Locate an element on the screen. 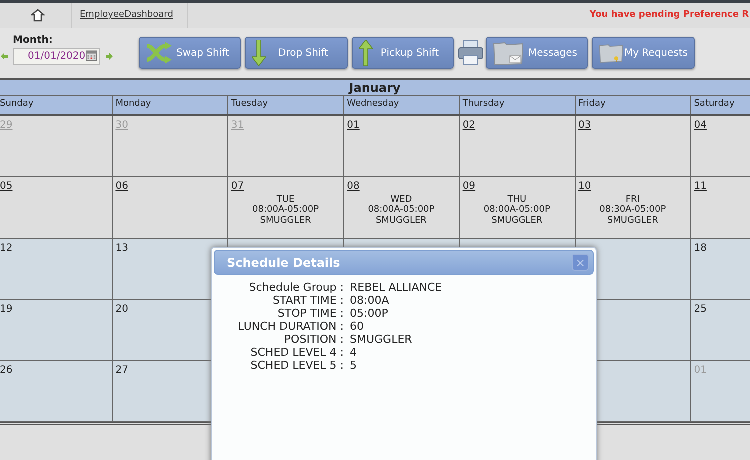 The width and height of the screenshot is (750, 460). dialog-title: Schedule Details is located at coordinates (283, 263).